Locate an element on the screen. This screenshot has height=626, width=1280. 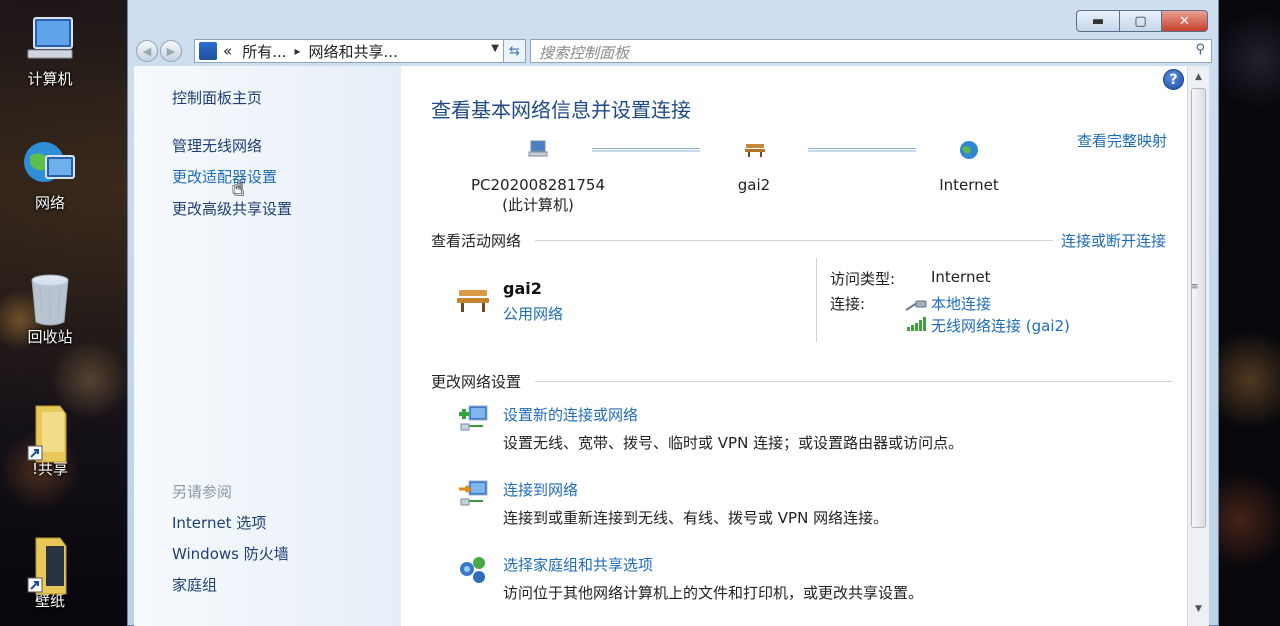
search-input: 搜索控制面板 ⚲ is located at coordinates (871, 51).